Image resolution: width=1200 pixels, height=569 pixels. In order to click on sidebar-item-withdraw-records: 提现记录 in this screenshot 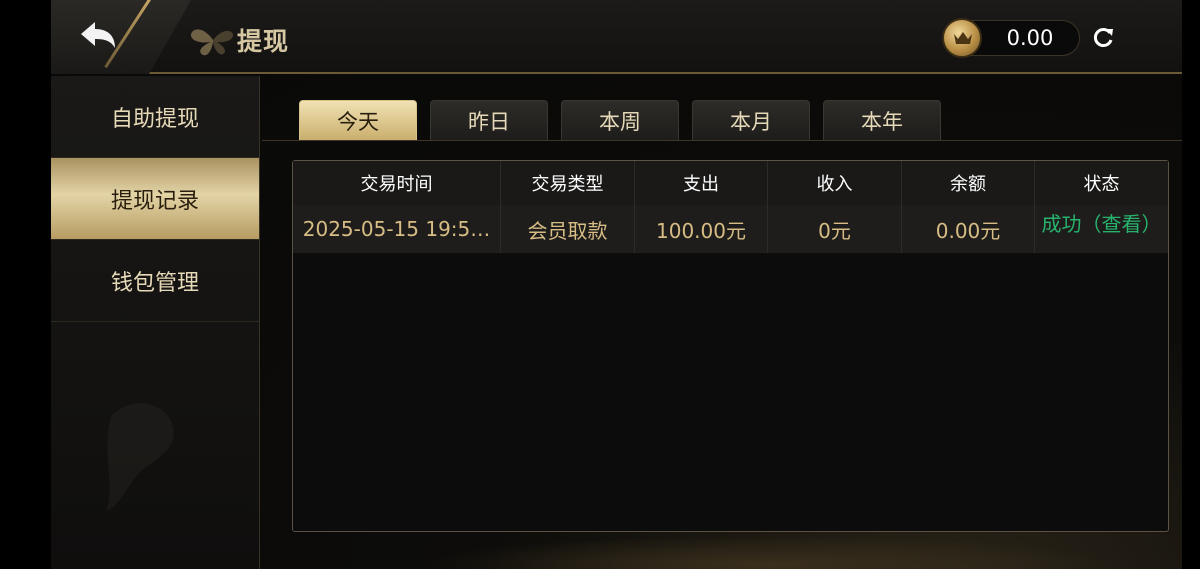, I will do `click(155, 199)`.